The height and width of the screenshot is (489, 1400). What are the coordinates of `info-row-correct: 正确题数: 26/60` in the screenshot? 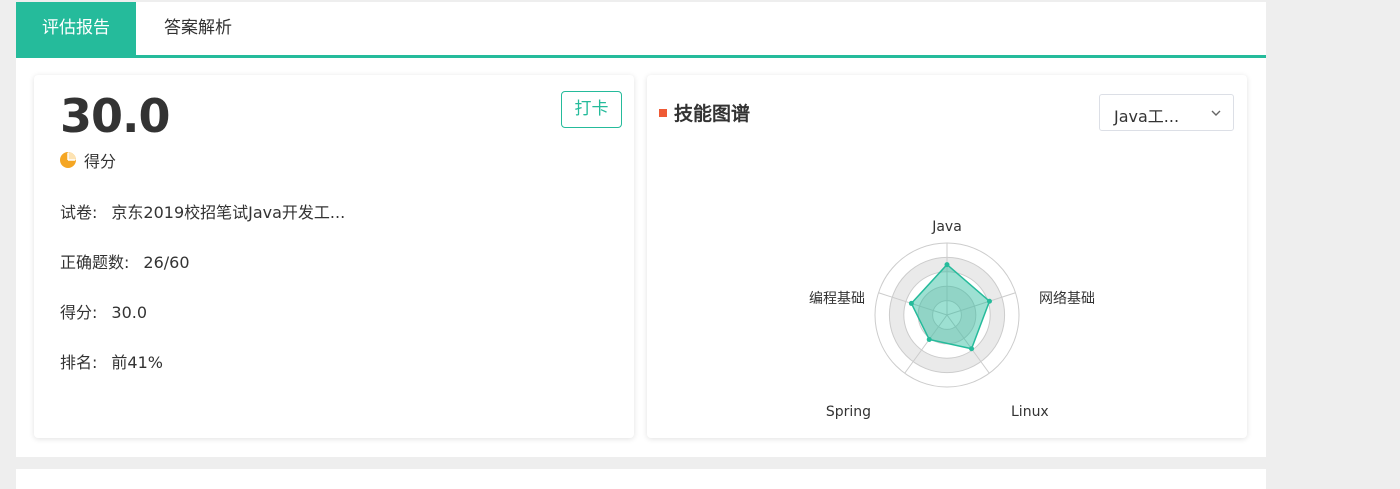 It's located at (125, 261).